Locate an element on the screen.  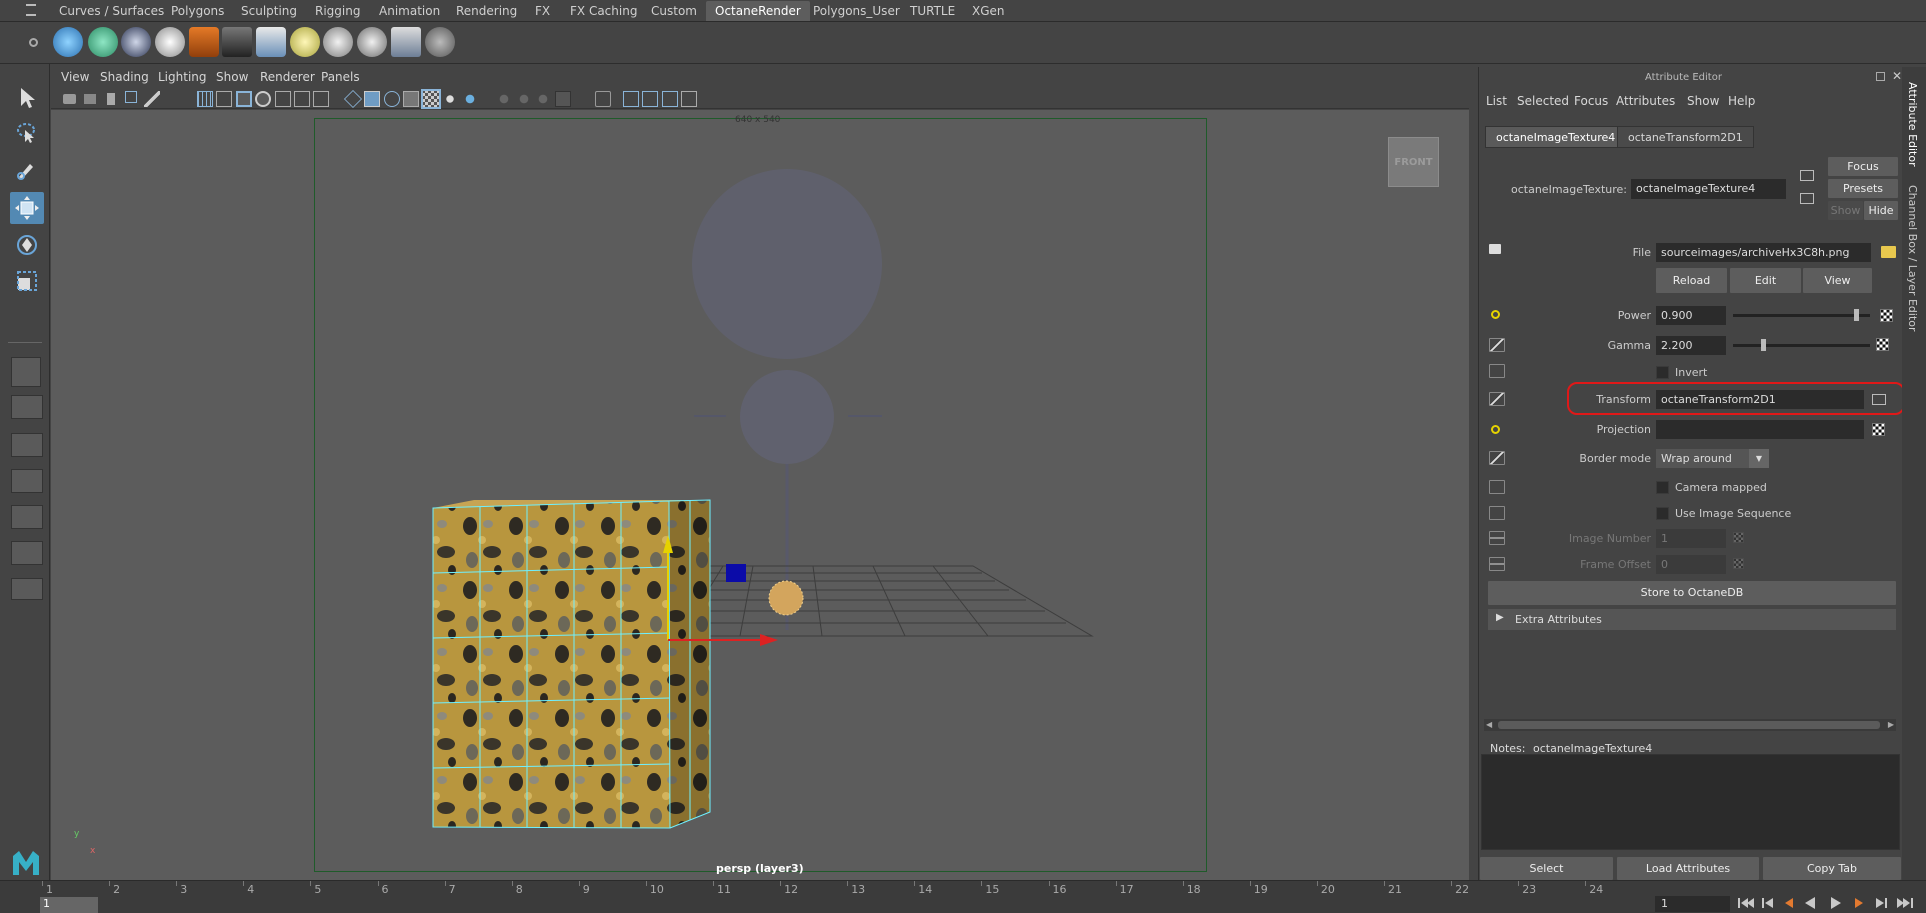
input-connection-icon is located at coordinates (1807, 175).